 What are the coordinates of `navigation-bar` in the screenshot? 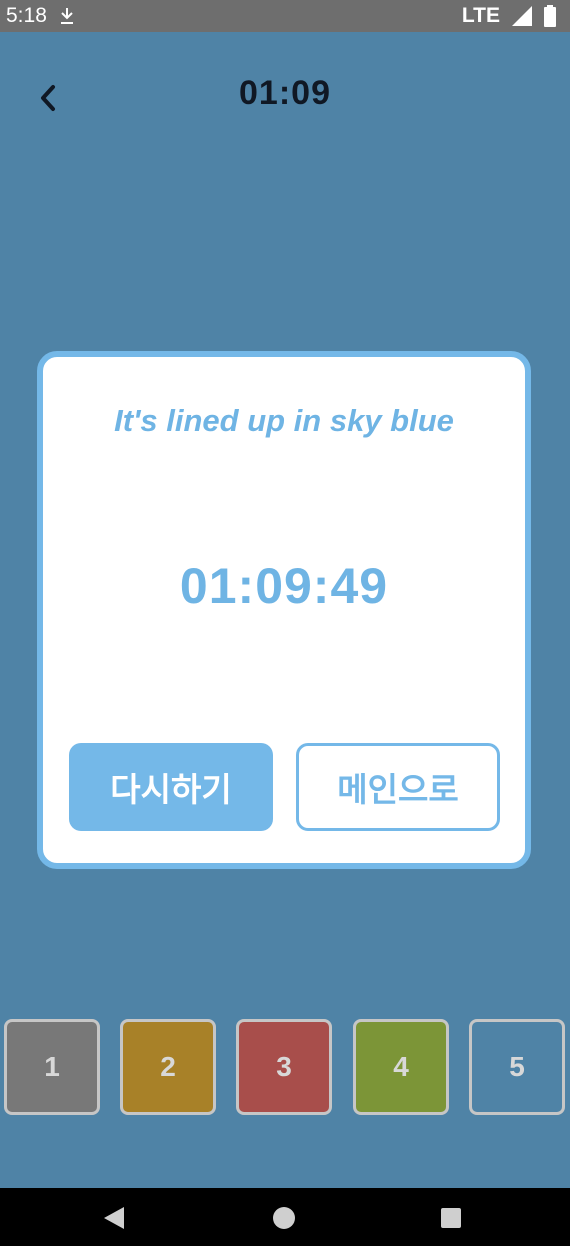 It's located at (285, 1217).